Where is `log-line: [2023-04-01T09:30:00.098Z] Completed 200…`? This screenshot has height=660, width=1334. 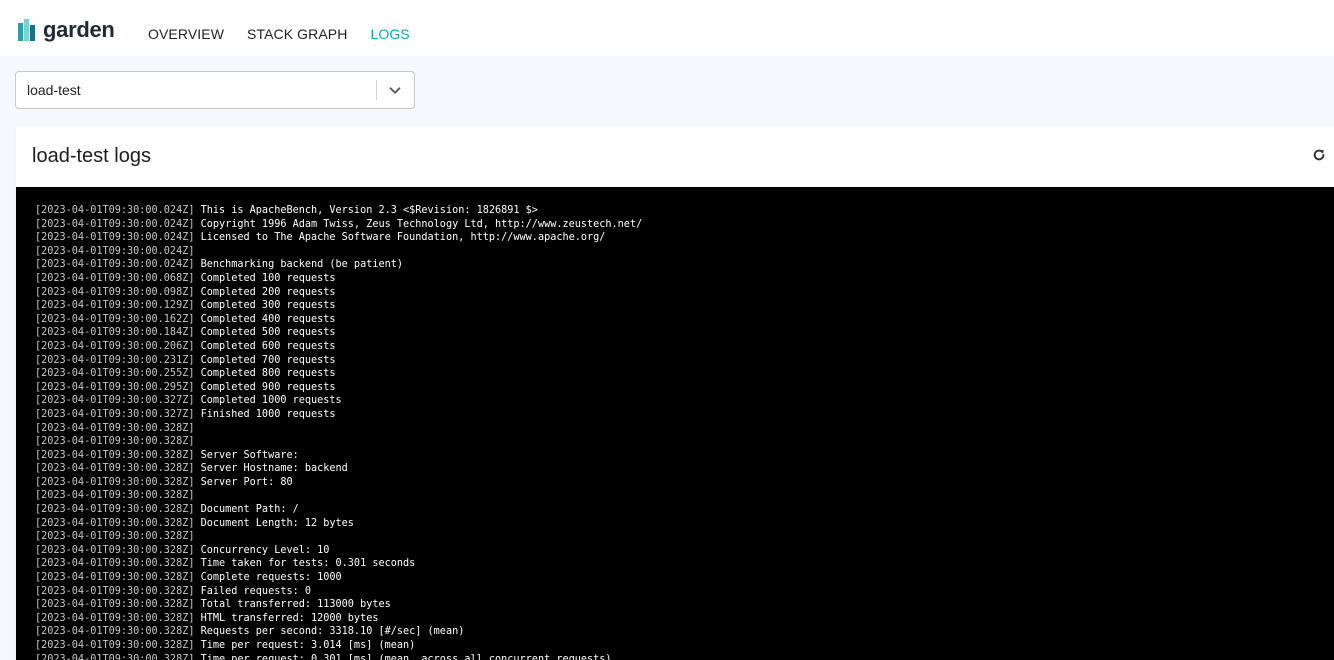
log-line: [2023-04-01T09:30:00.098Z] Completed 200… is located at coordinates (338, 293).